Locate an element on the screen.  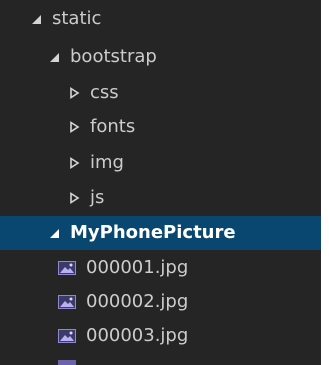
tree-file-000003: 000003.jpg is located at coordinates (160, 336).